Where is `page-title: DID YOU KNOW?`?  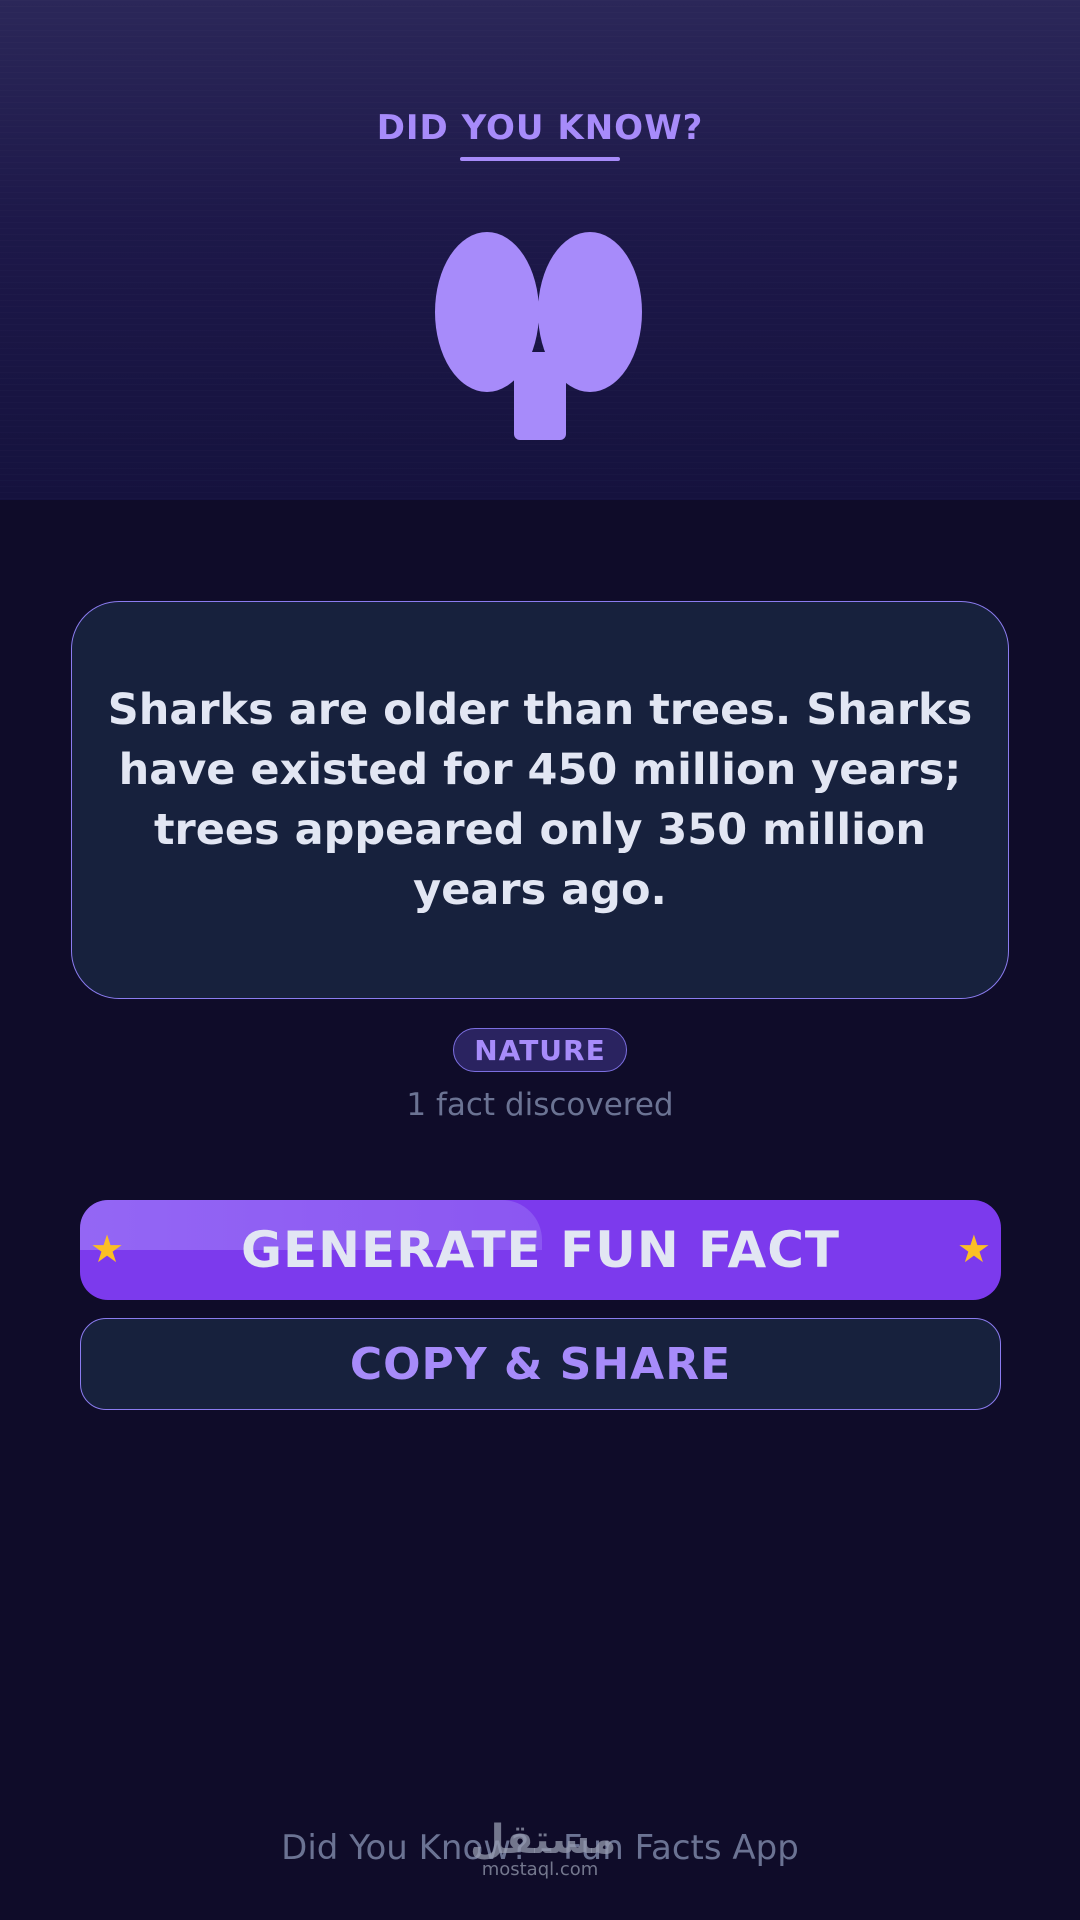 page-title: DID YOU KNOW? is located at coordinates (540, 128).